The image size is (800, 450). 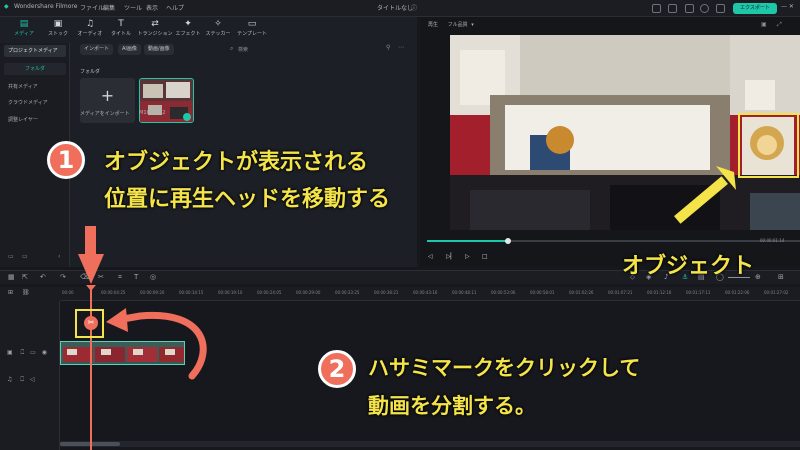 What do you see at coordinates (90, 241) in the screenshot?
I see `step1-arrow-shaft` at bounding box center [90, 241].